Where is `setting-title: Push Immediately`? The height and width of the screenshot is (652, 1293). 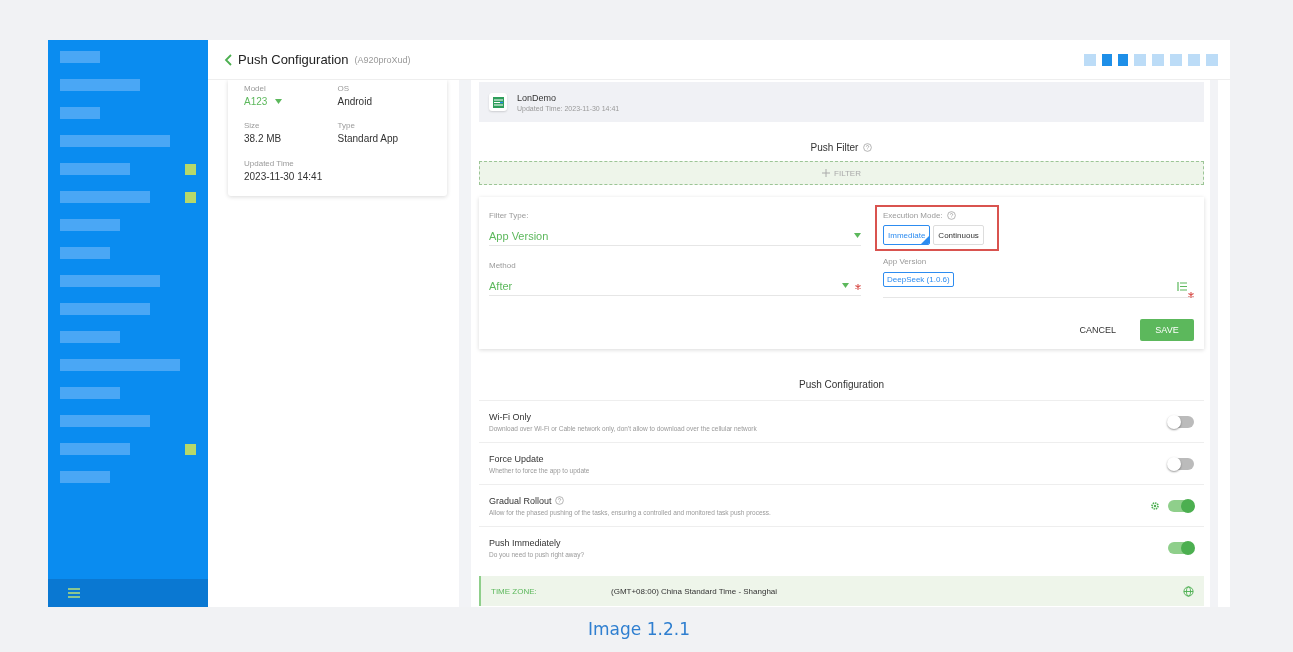 setting-title: Push Immediately is located at coordinates (525, 542).